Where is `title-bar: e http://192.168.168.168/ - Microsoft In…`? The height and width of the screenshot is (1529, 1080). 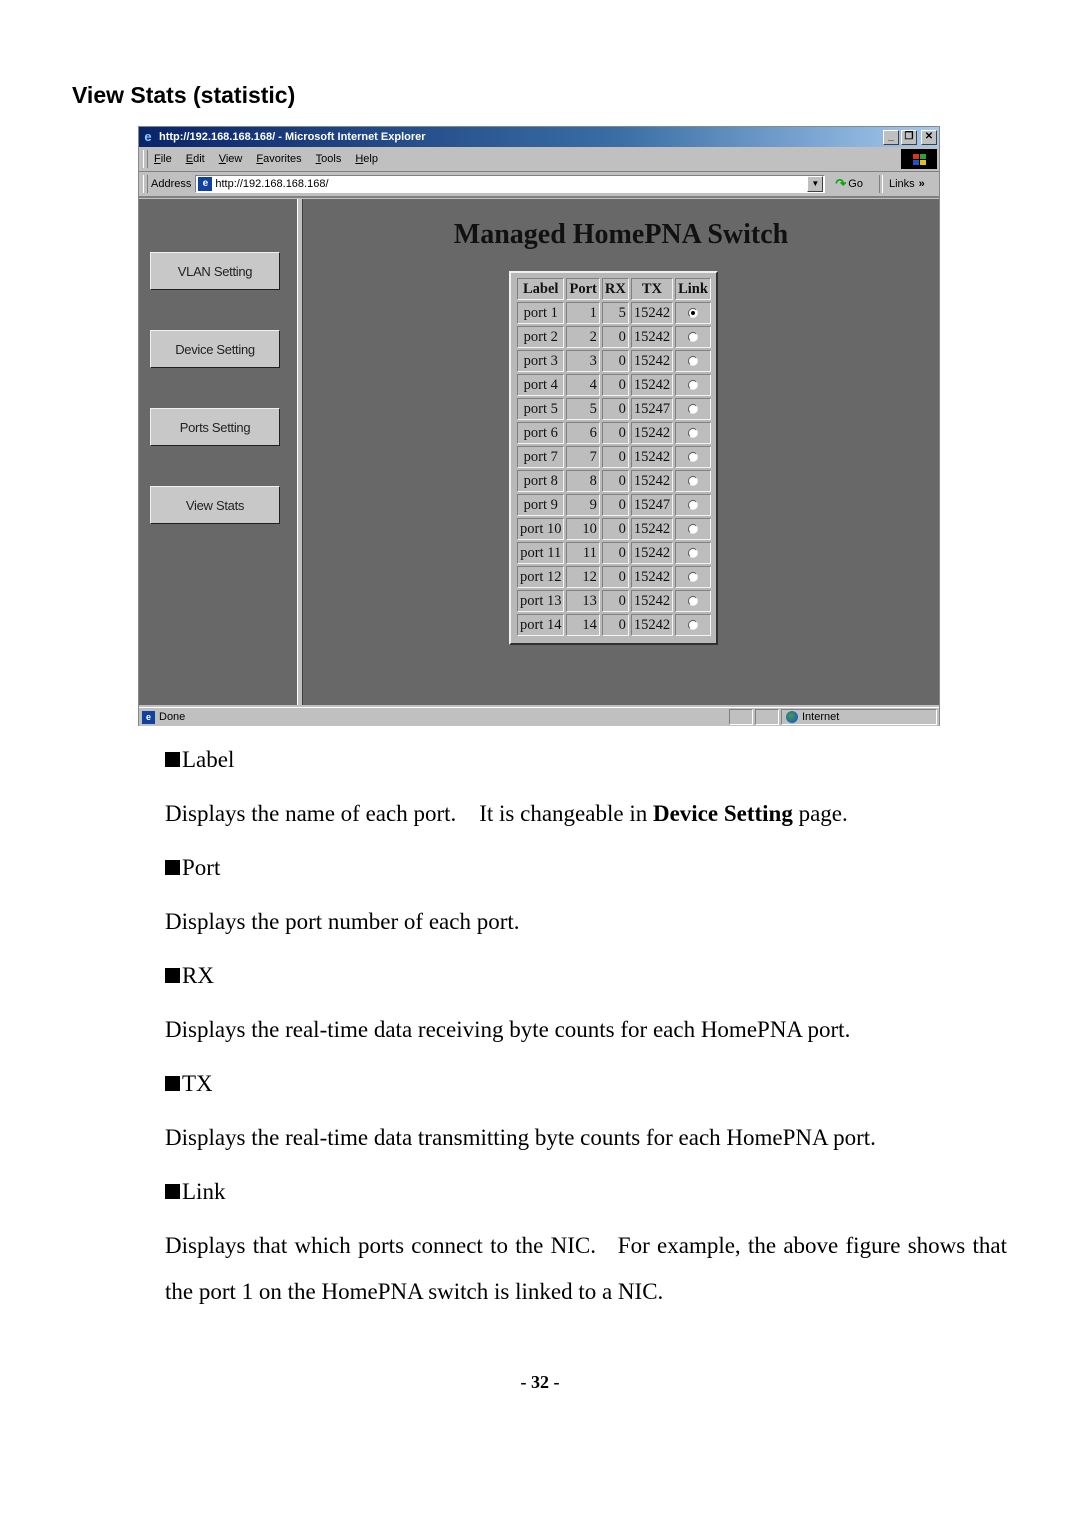 title-bar: e http://192.168.168.168/ - Microsoft In… is located at coordinates (539, 137).